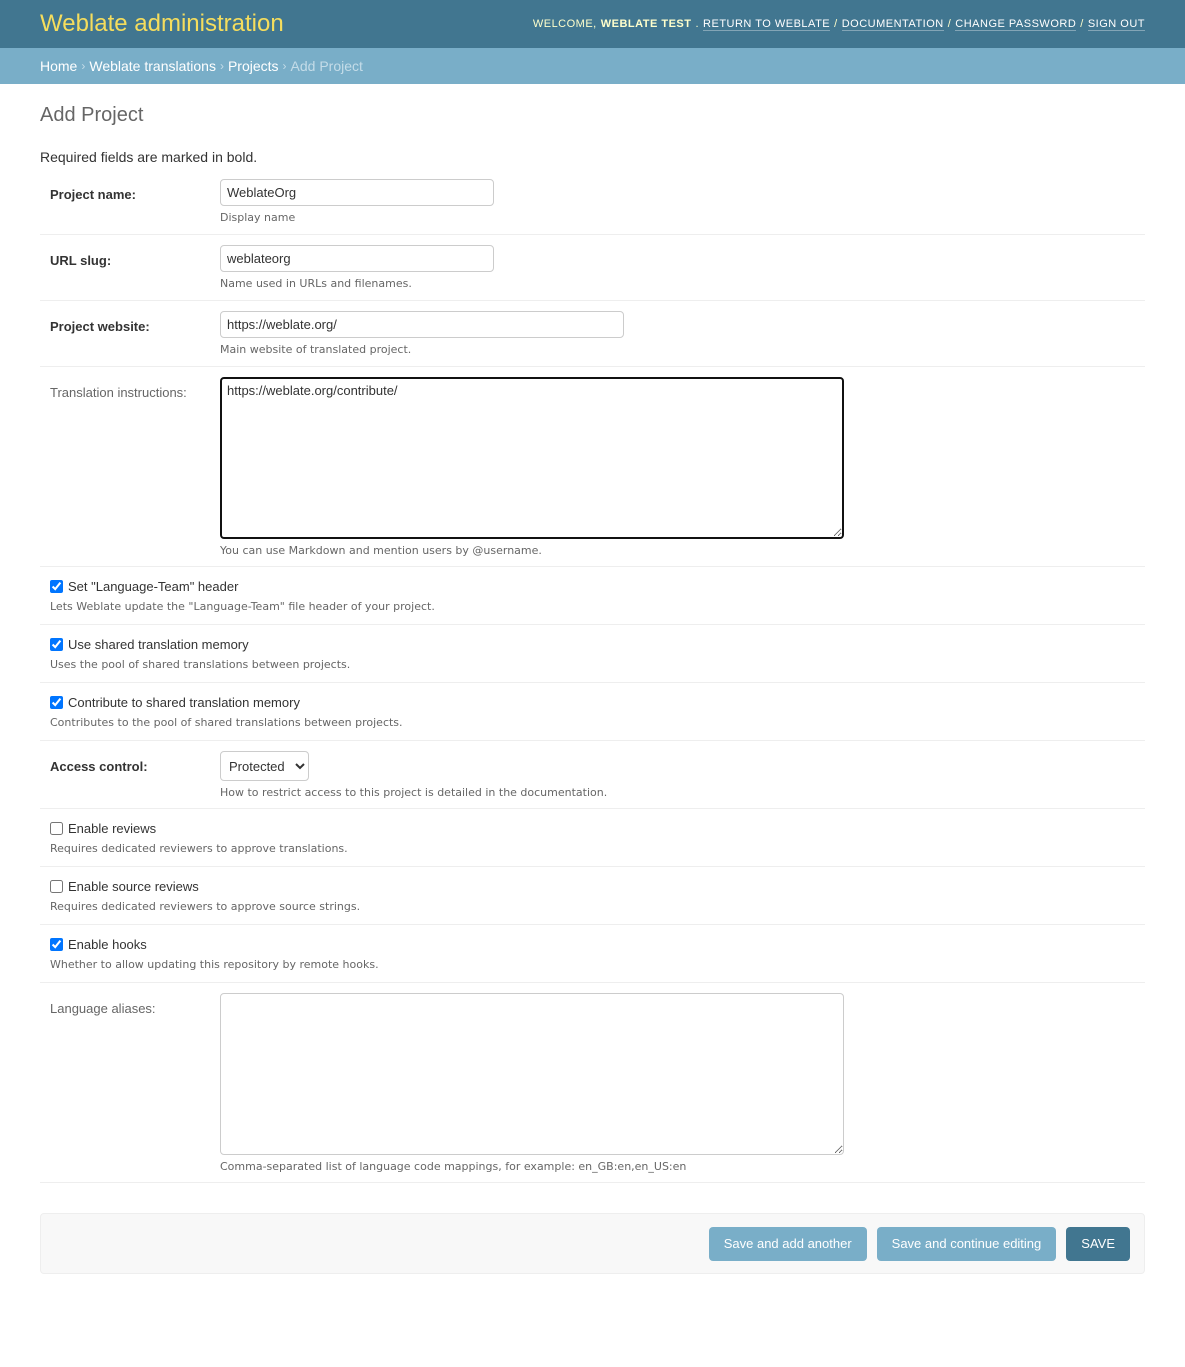 The height and width of the screenshot is (1367, 1185). I want to click on translation-instructions-textarea: https://weblate.org/contribute/, so click(532, 458).